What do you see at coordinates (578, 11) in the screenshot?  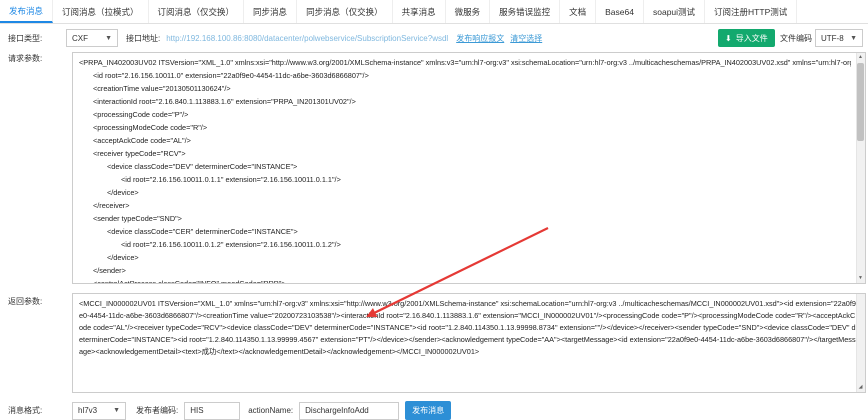 I see `tab-9: 文档` at bounding box center [578, 11].